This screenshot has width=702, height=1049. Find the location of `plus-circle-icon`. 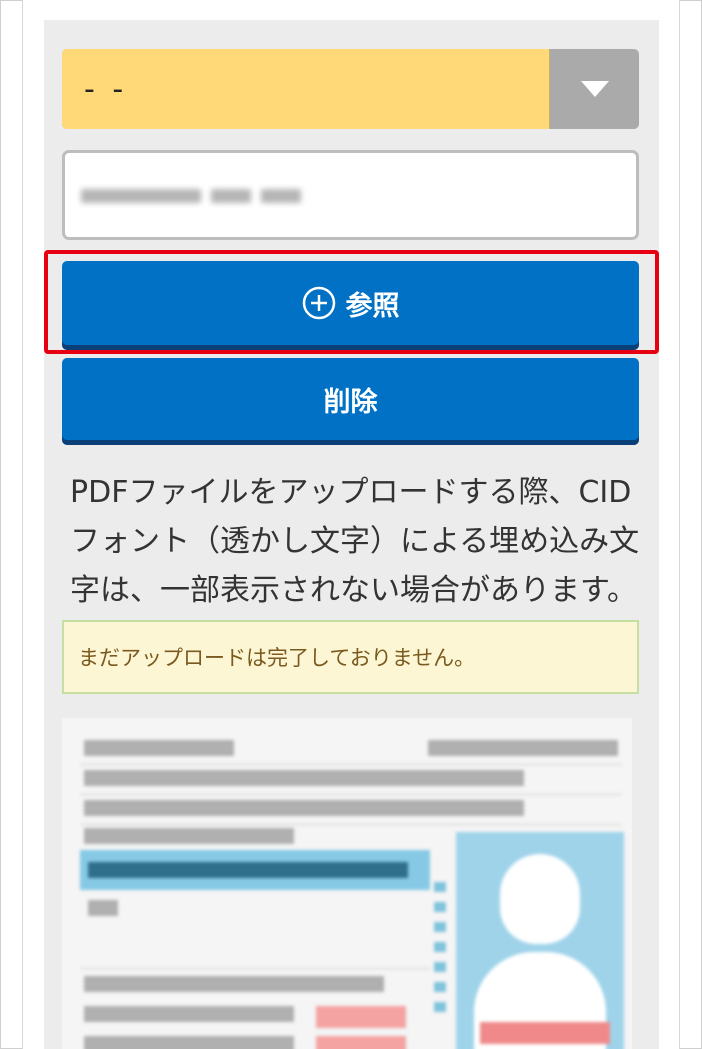

plus-circle-icon is located at coordinates (319, 303).